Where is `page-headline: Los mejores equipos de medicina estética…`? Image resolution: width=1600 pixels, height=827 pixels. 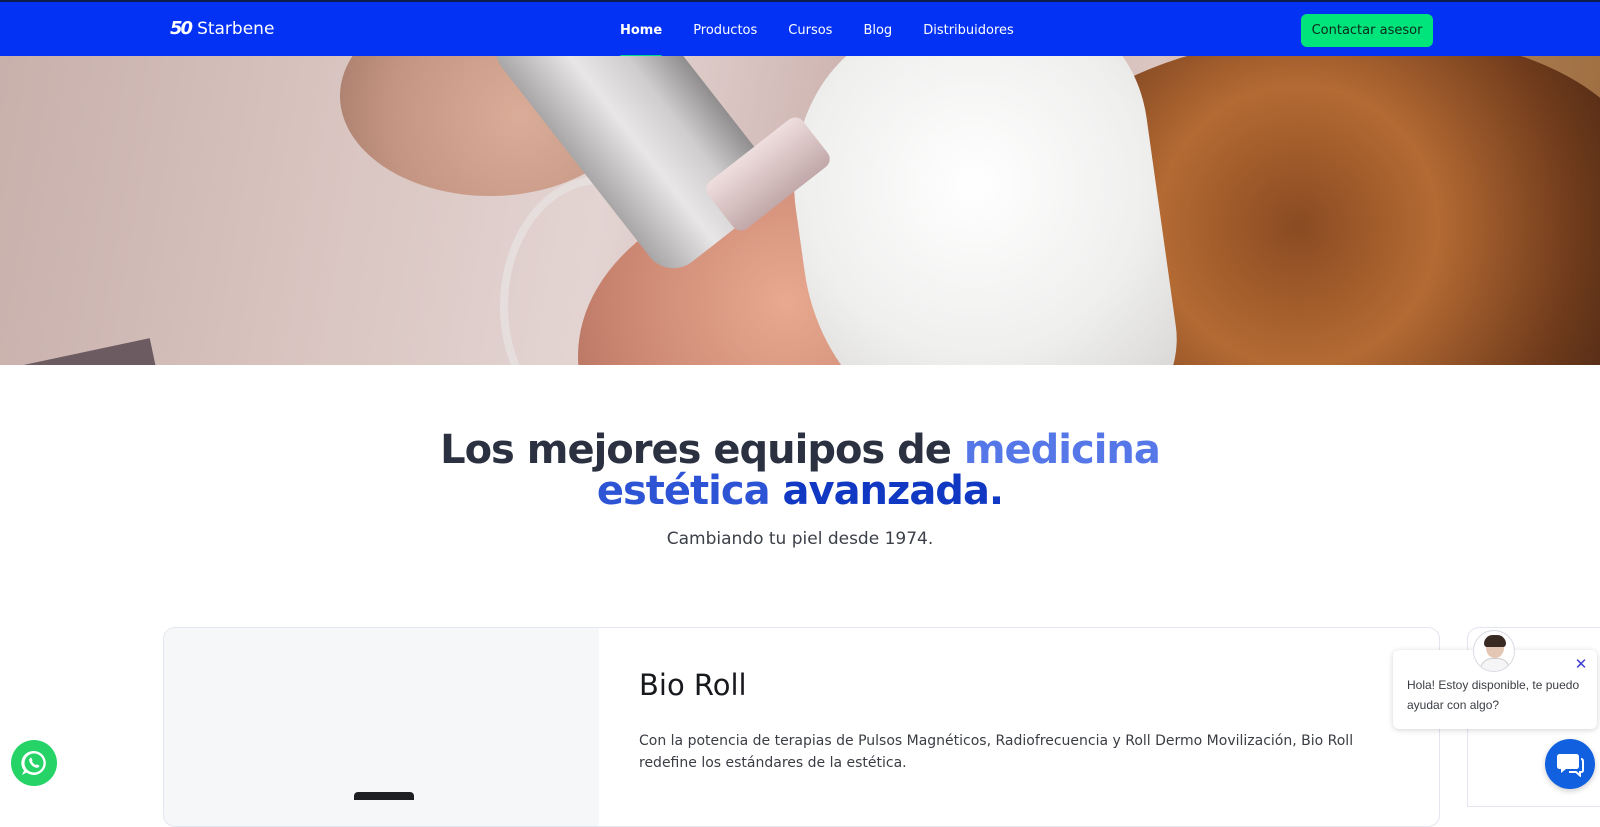 page-headline: Los mejores equipos de medicina estética… is located at coordinates (800, 471).